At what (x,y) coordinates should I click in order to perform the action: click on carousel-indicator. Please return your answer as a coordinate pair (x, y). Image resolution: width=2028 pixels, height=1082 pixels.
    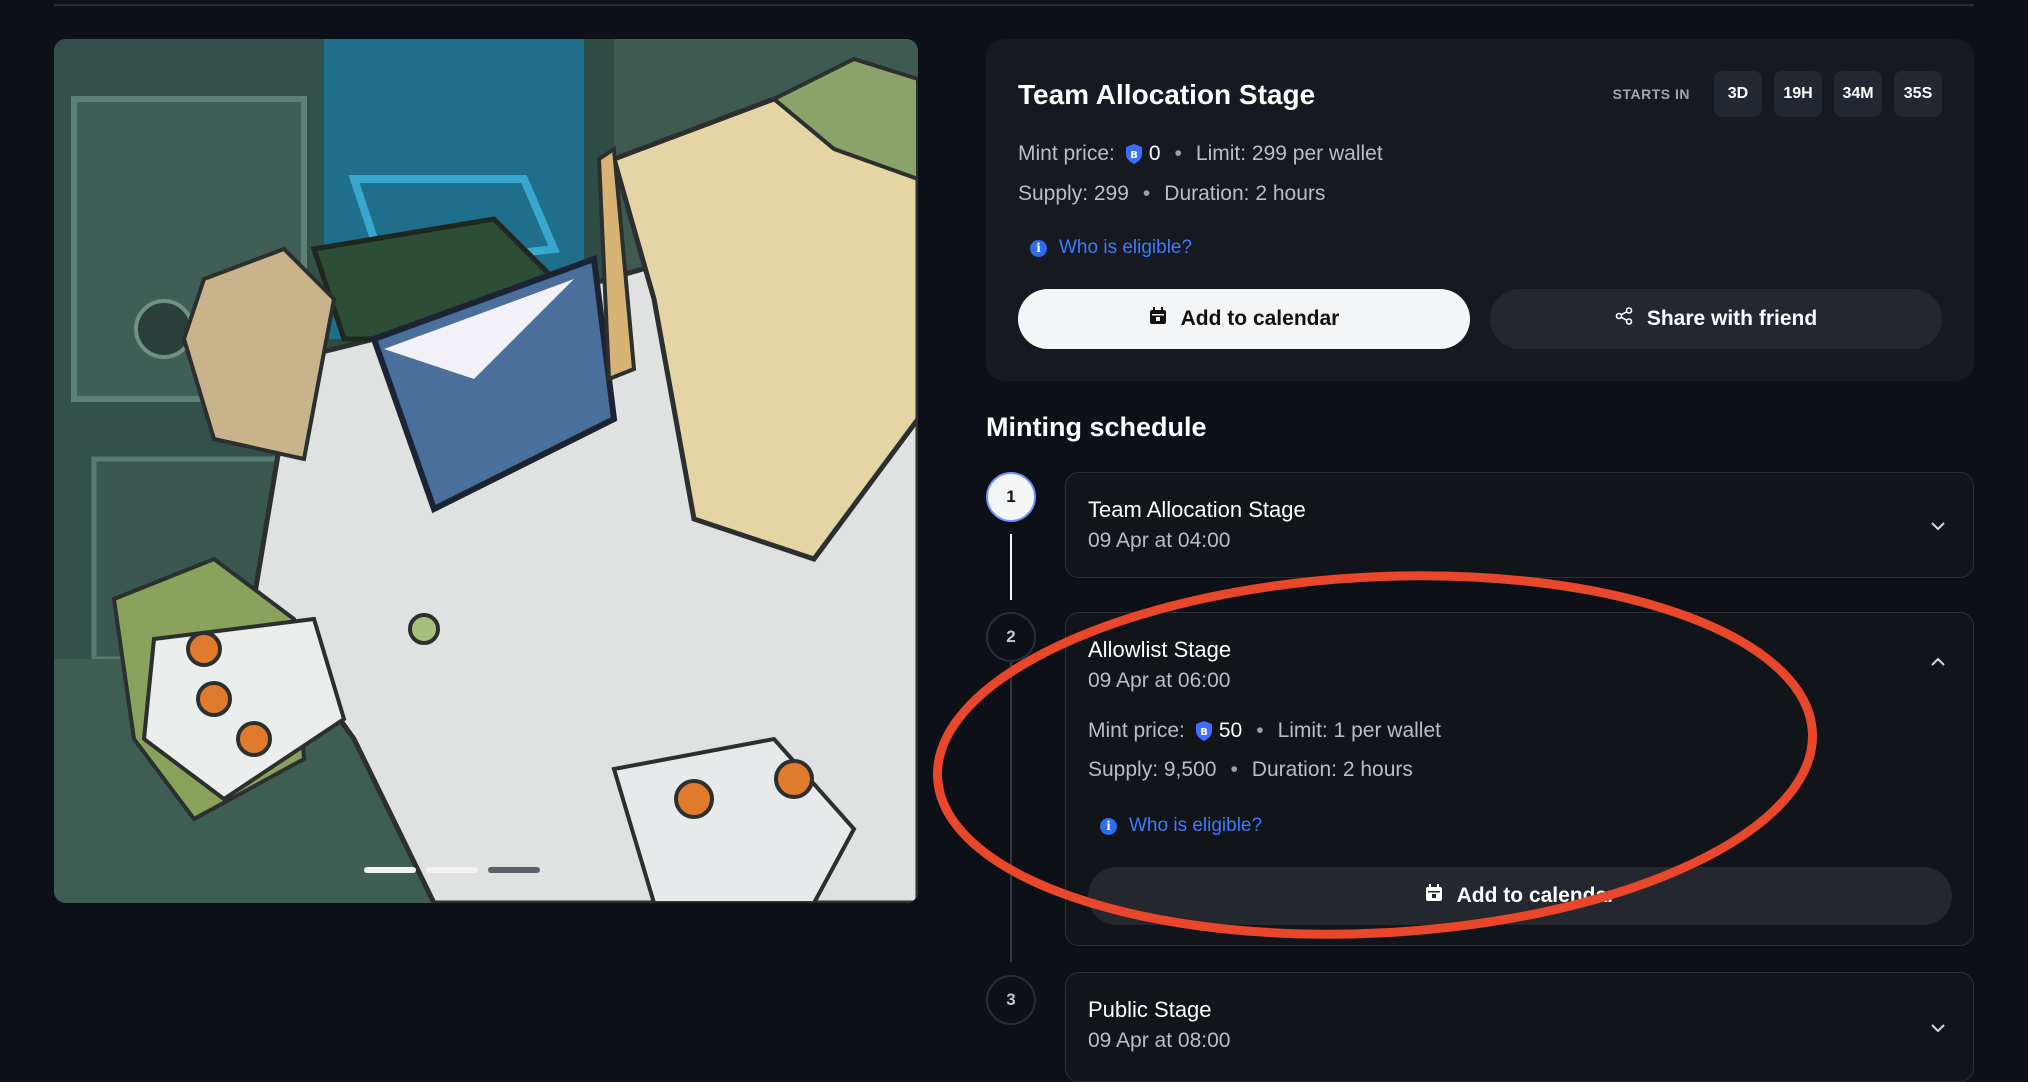
    Looking at the image, I should click on (452, 870).